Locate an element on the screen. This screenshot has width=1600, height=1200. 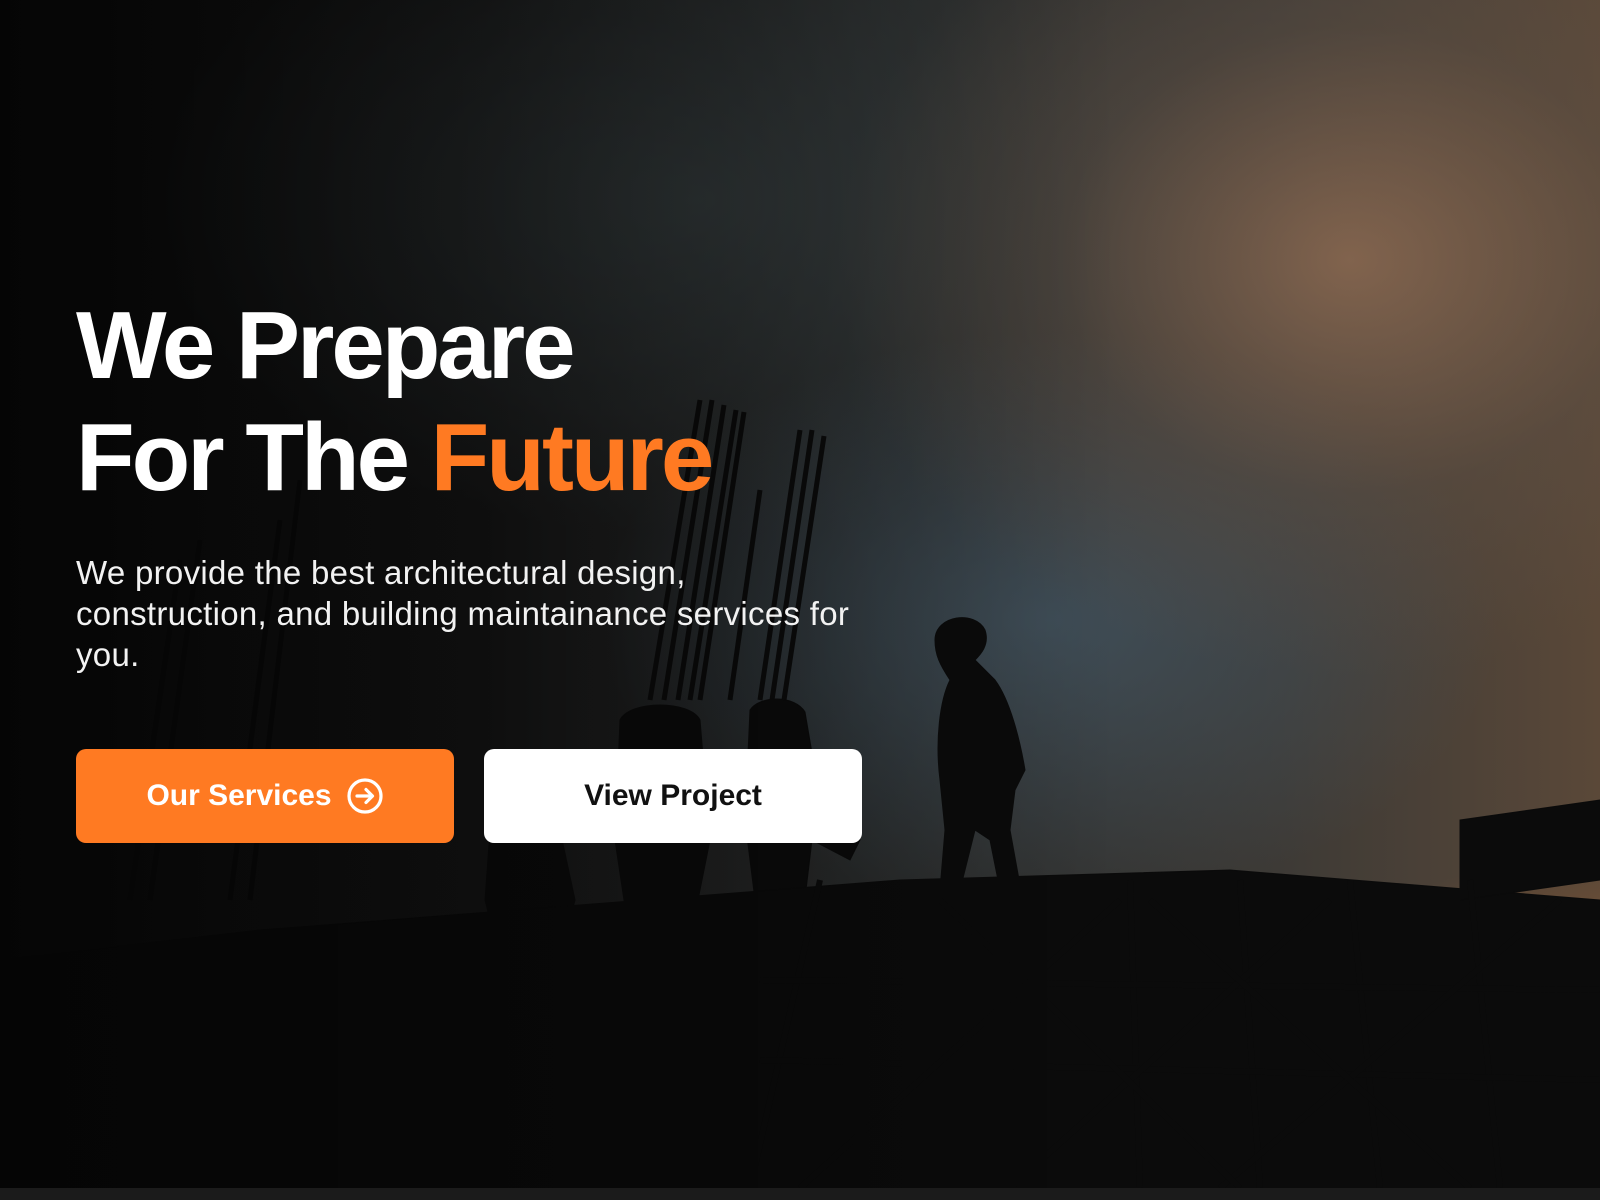
view-project-button: View Project is located at coordinates (673, 796).